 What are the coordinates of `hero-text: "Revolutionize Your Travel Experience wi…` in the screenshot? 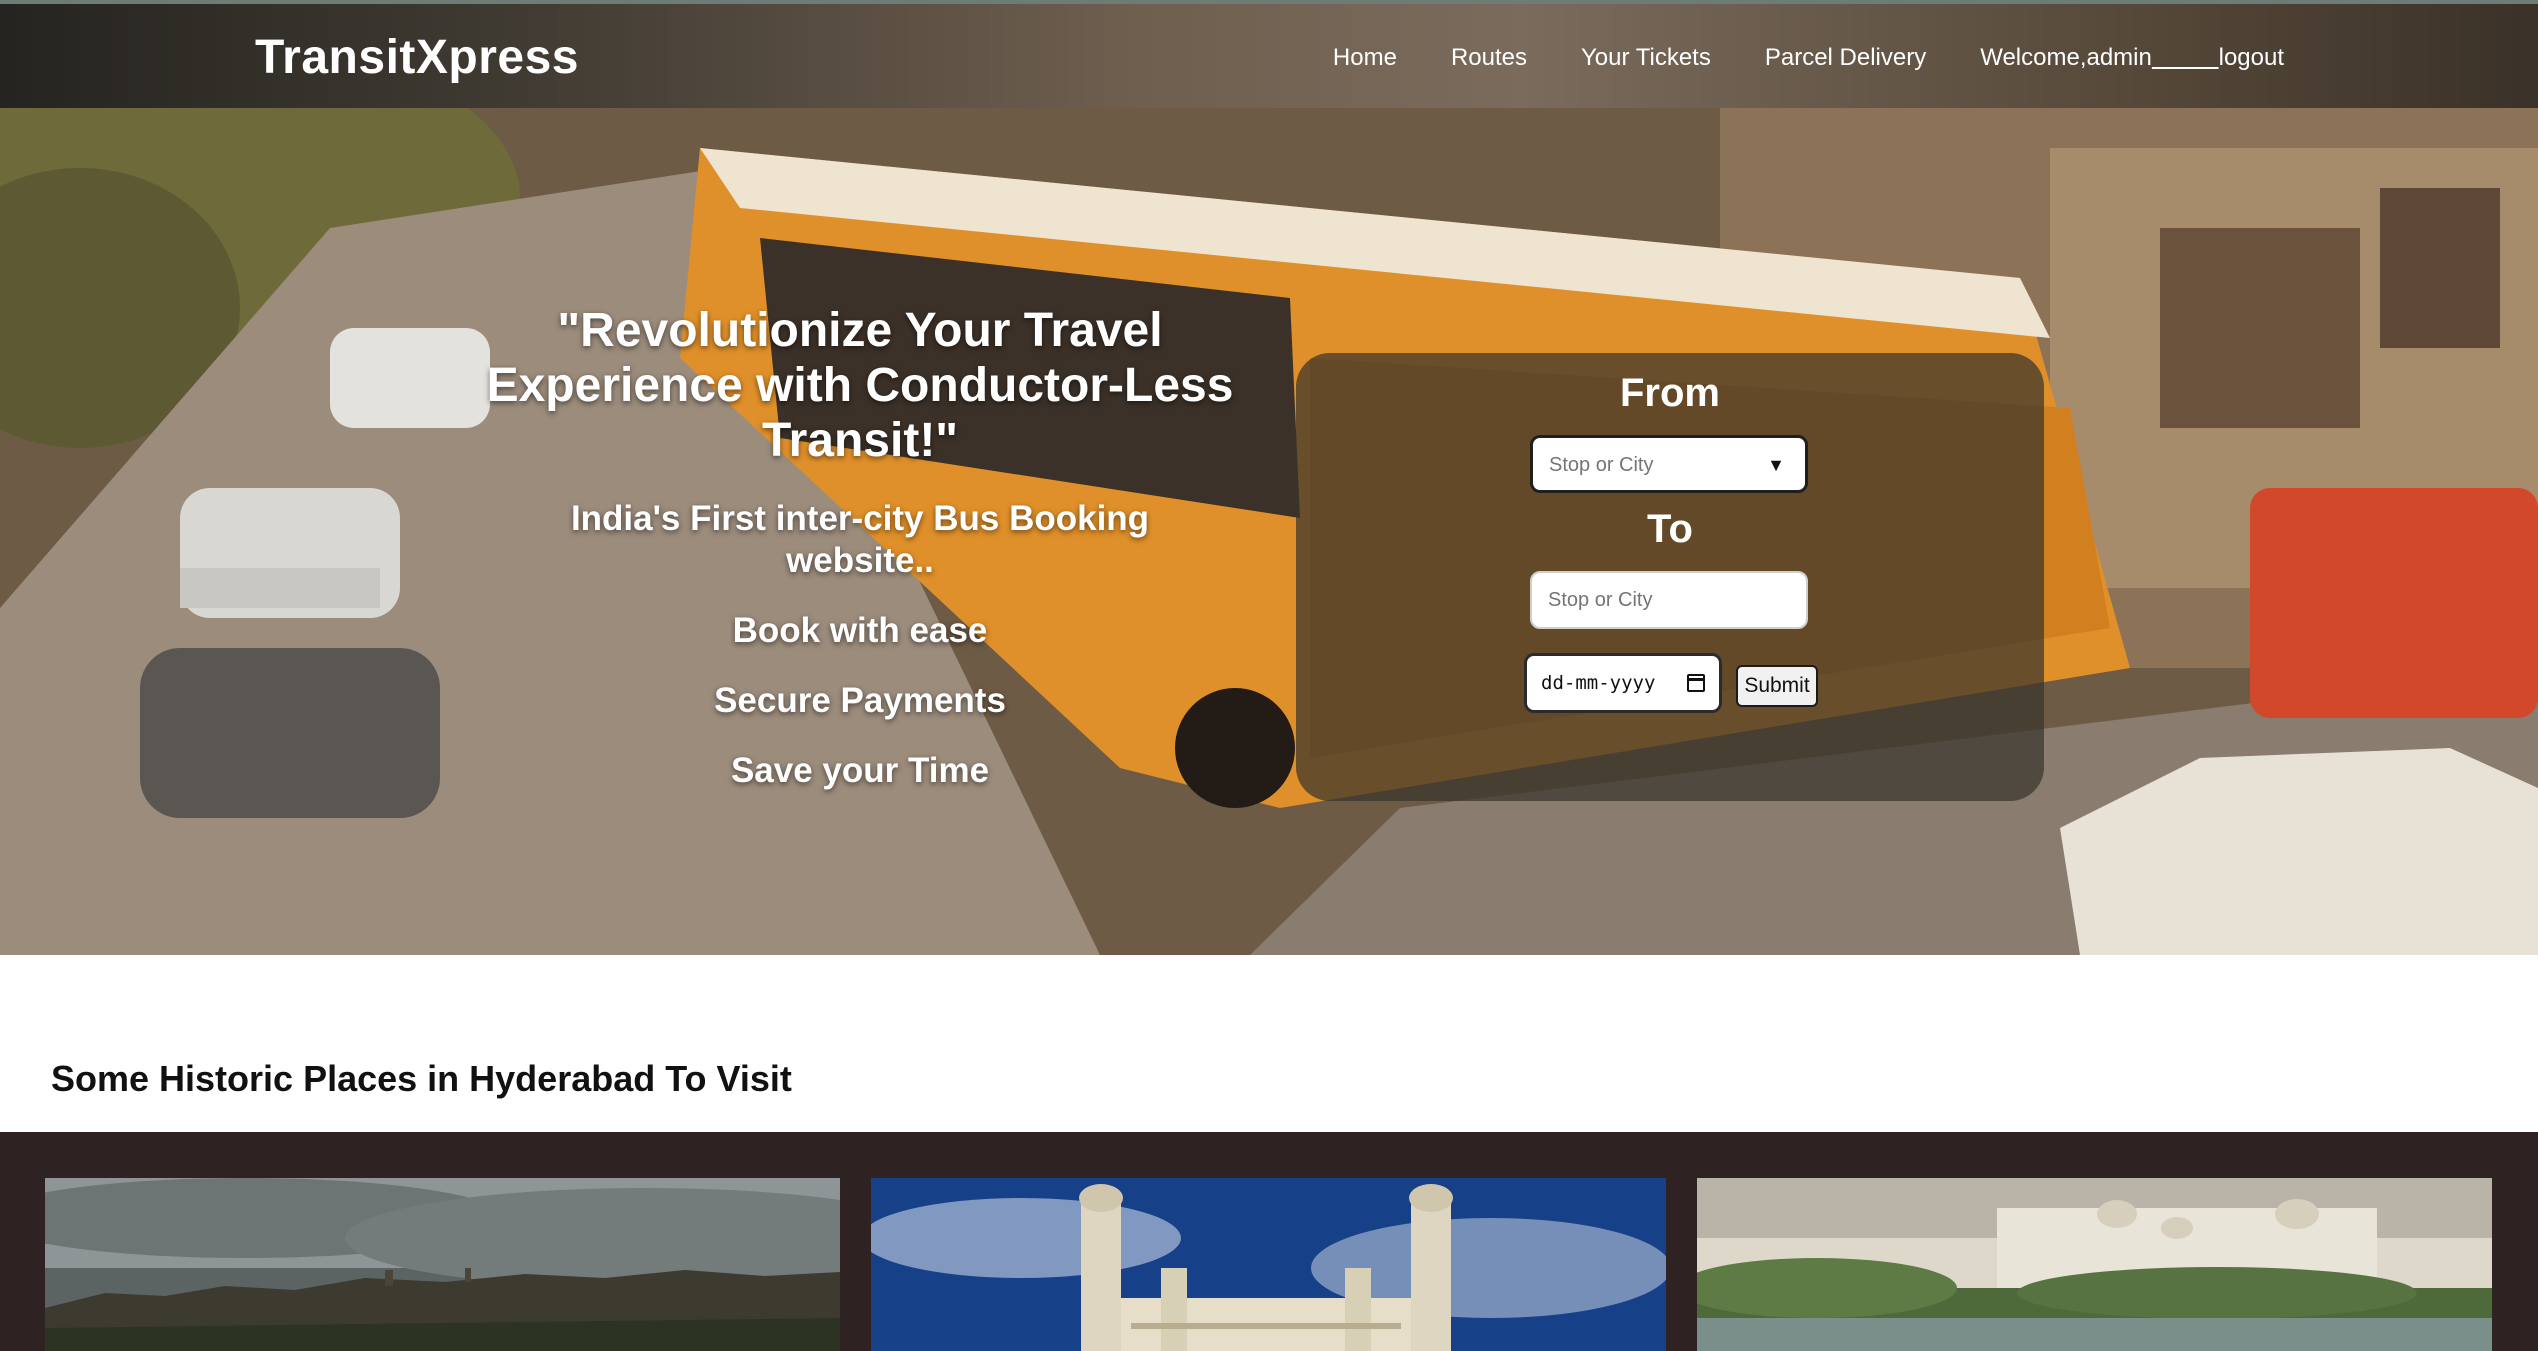 It's located at (860, 547).